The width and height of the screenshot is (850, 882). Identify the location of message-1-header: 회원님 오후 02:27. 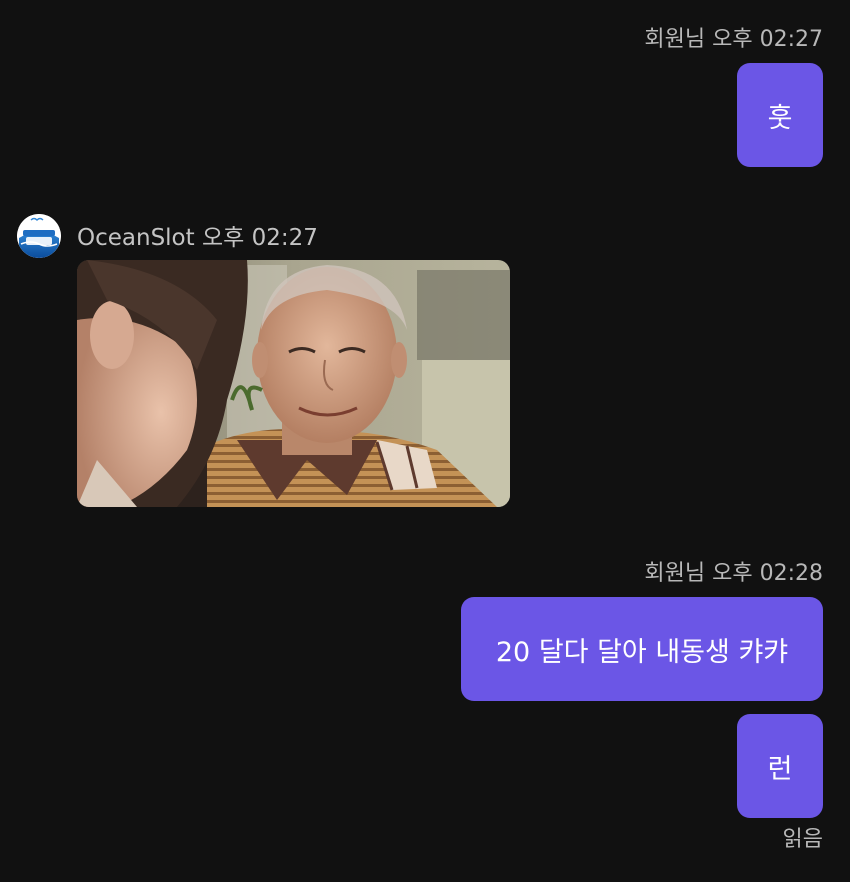
(733, 40).